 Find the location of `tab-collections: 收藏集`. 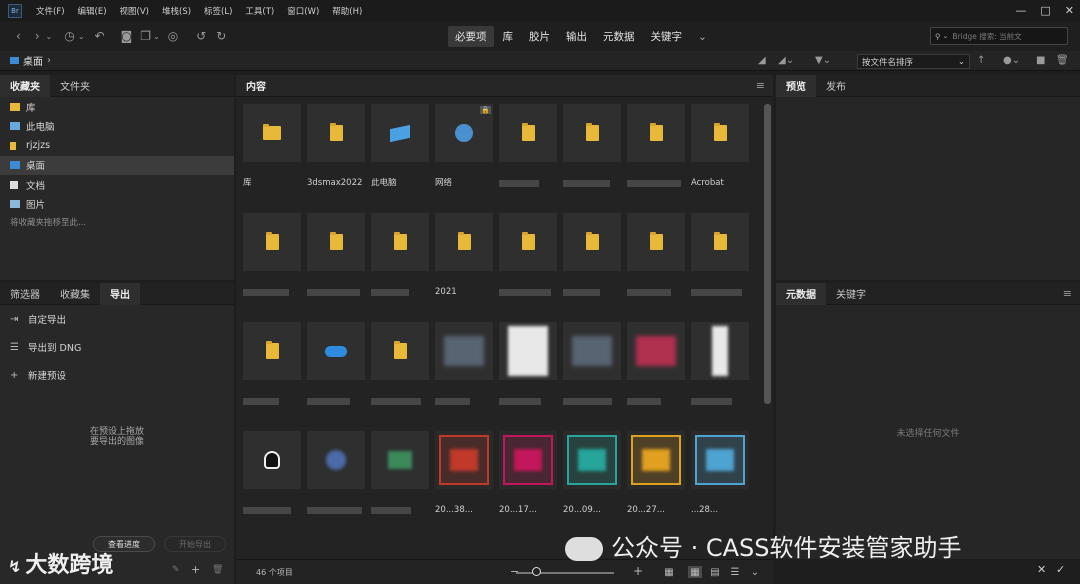

tab-collections: 收藏集 is located at coordinates (75, 294).